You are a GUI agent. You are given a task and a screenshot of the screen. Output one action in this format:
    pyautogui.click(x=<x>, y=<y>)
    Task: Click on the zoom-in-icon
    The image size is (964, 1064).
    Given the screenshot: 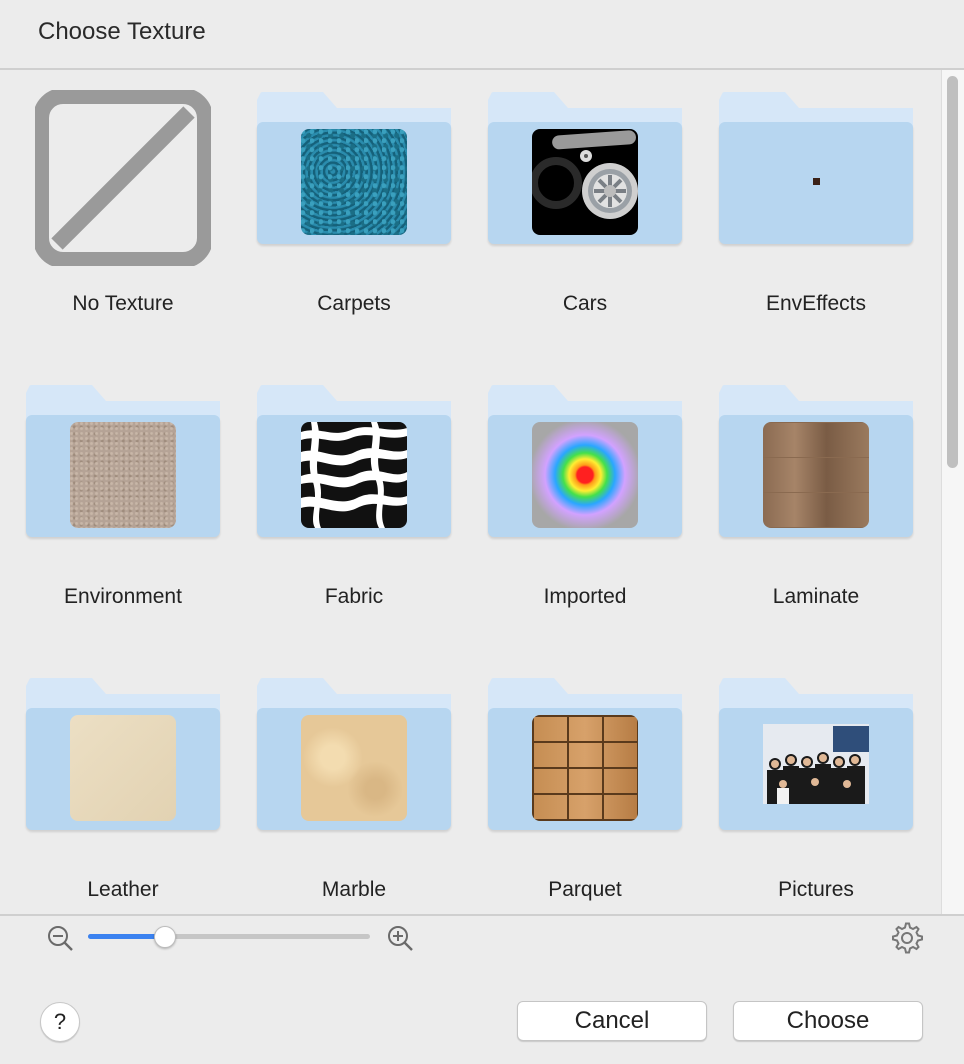 What is the action you would take?
    pyautogui.click(x=400, y=938)
    